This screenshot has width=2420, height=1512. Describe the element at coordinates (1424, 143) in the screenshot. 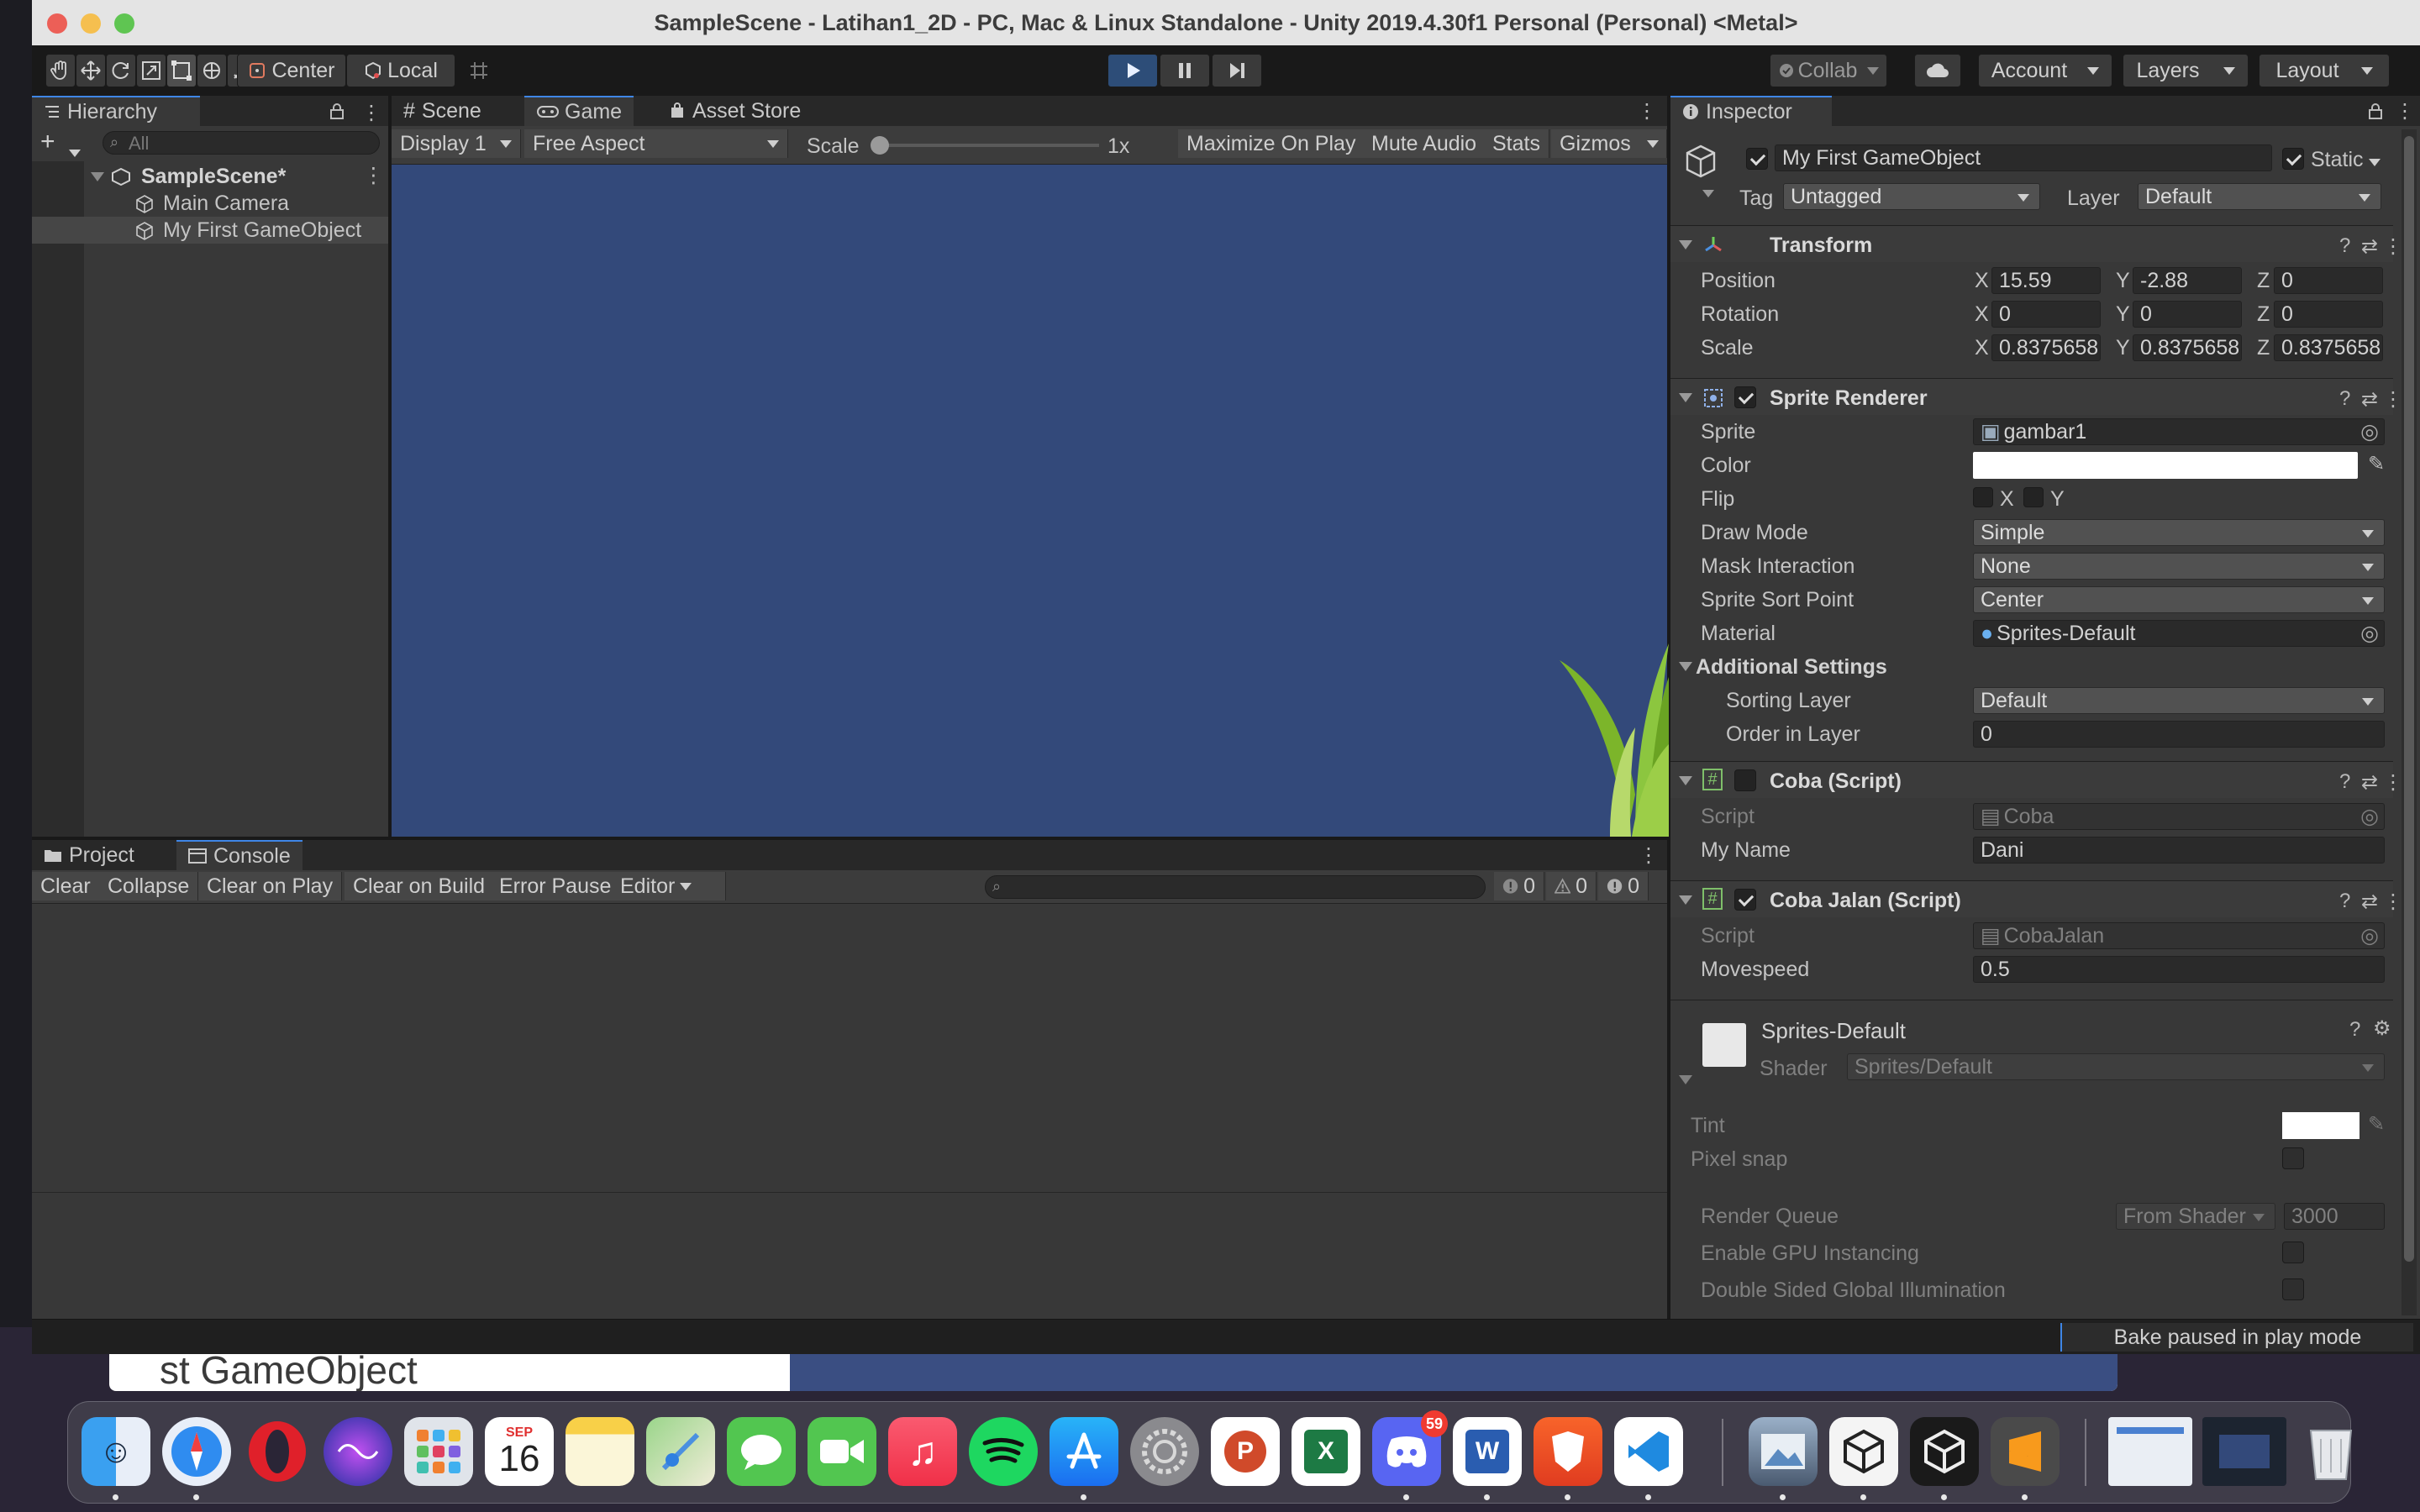

I see `mute-audio-toggle: Mute Audio` at that location.